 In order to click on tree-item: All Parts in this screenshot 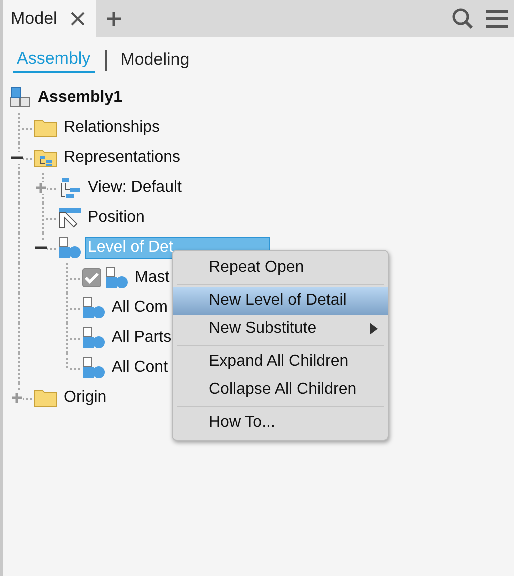, I will do `click(142, 338)`.